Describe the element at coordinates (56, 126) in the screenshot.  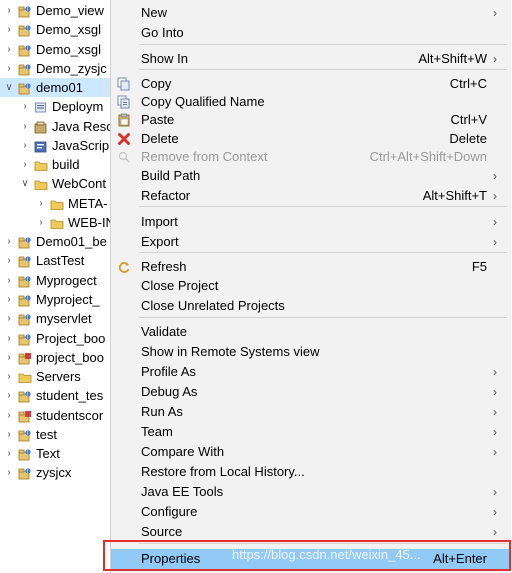
I see `tree-item-6: › Java Resc` at that location.